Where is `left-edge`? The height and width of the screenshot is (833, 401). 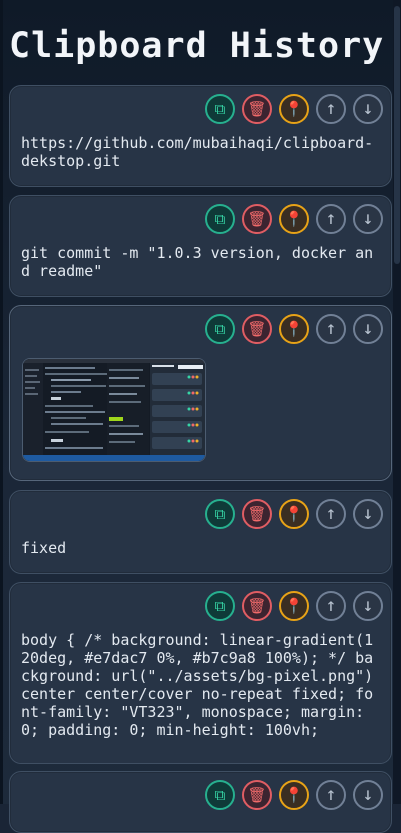
left-edge is located at coordinates (1, 402).